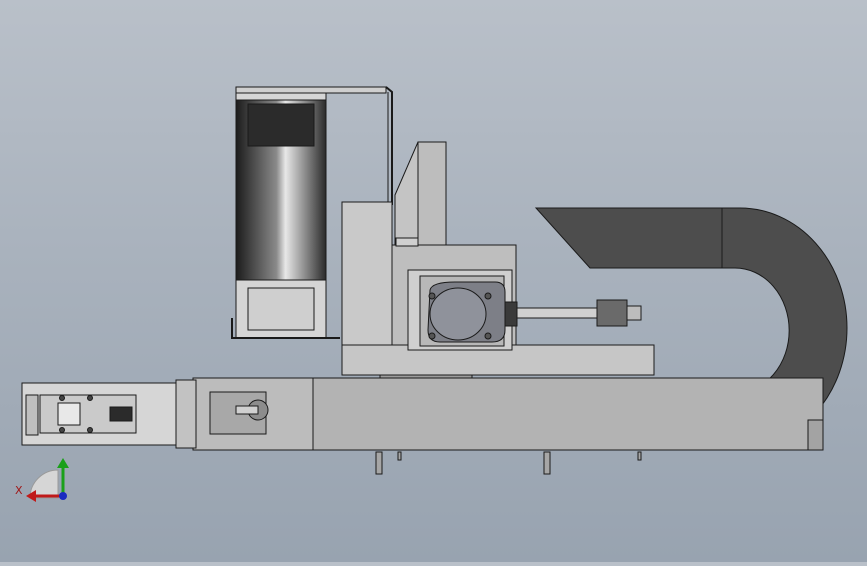 This screenshot has width=867, height=566. What do you see at coordinates (311, 90) in the screenshot?
I see `top-bracket` at bounding box center [311, 90].